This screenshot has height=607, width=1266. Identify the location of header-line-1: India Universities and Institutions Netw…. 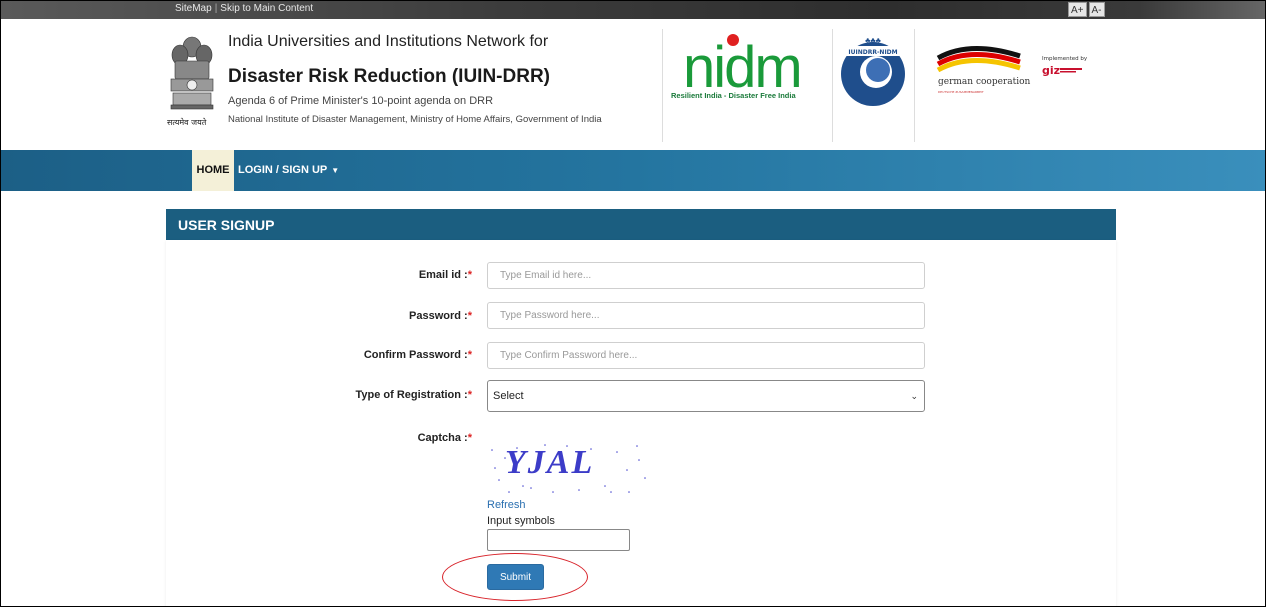
(388, 41).